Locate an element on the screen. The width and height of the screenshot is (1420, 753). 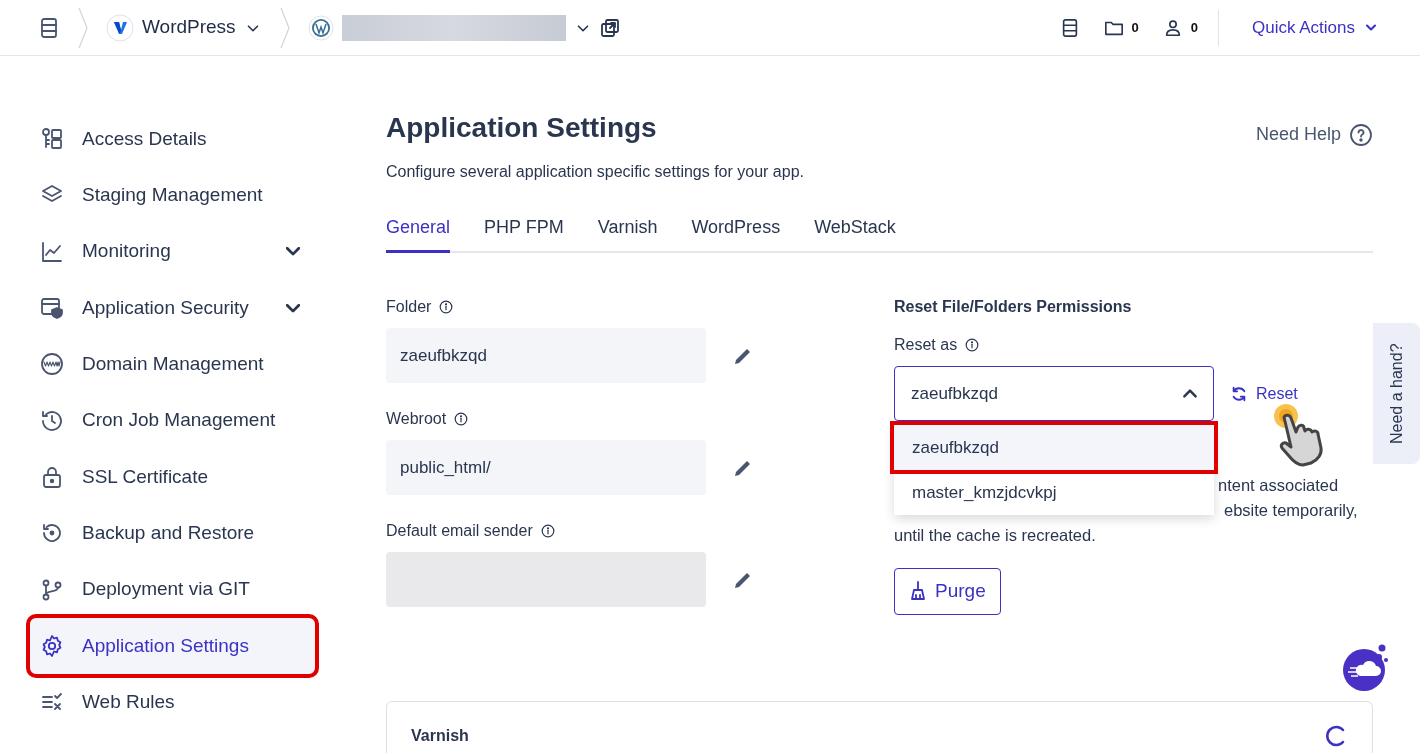
broom-icon is located at coordinates (918, 591).